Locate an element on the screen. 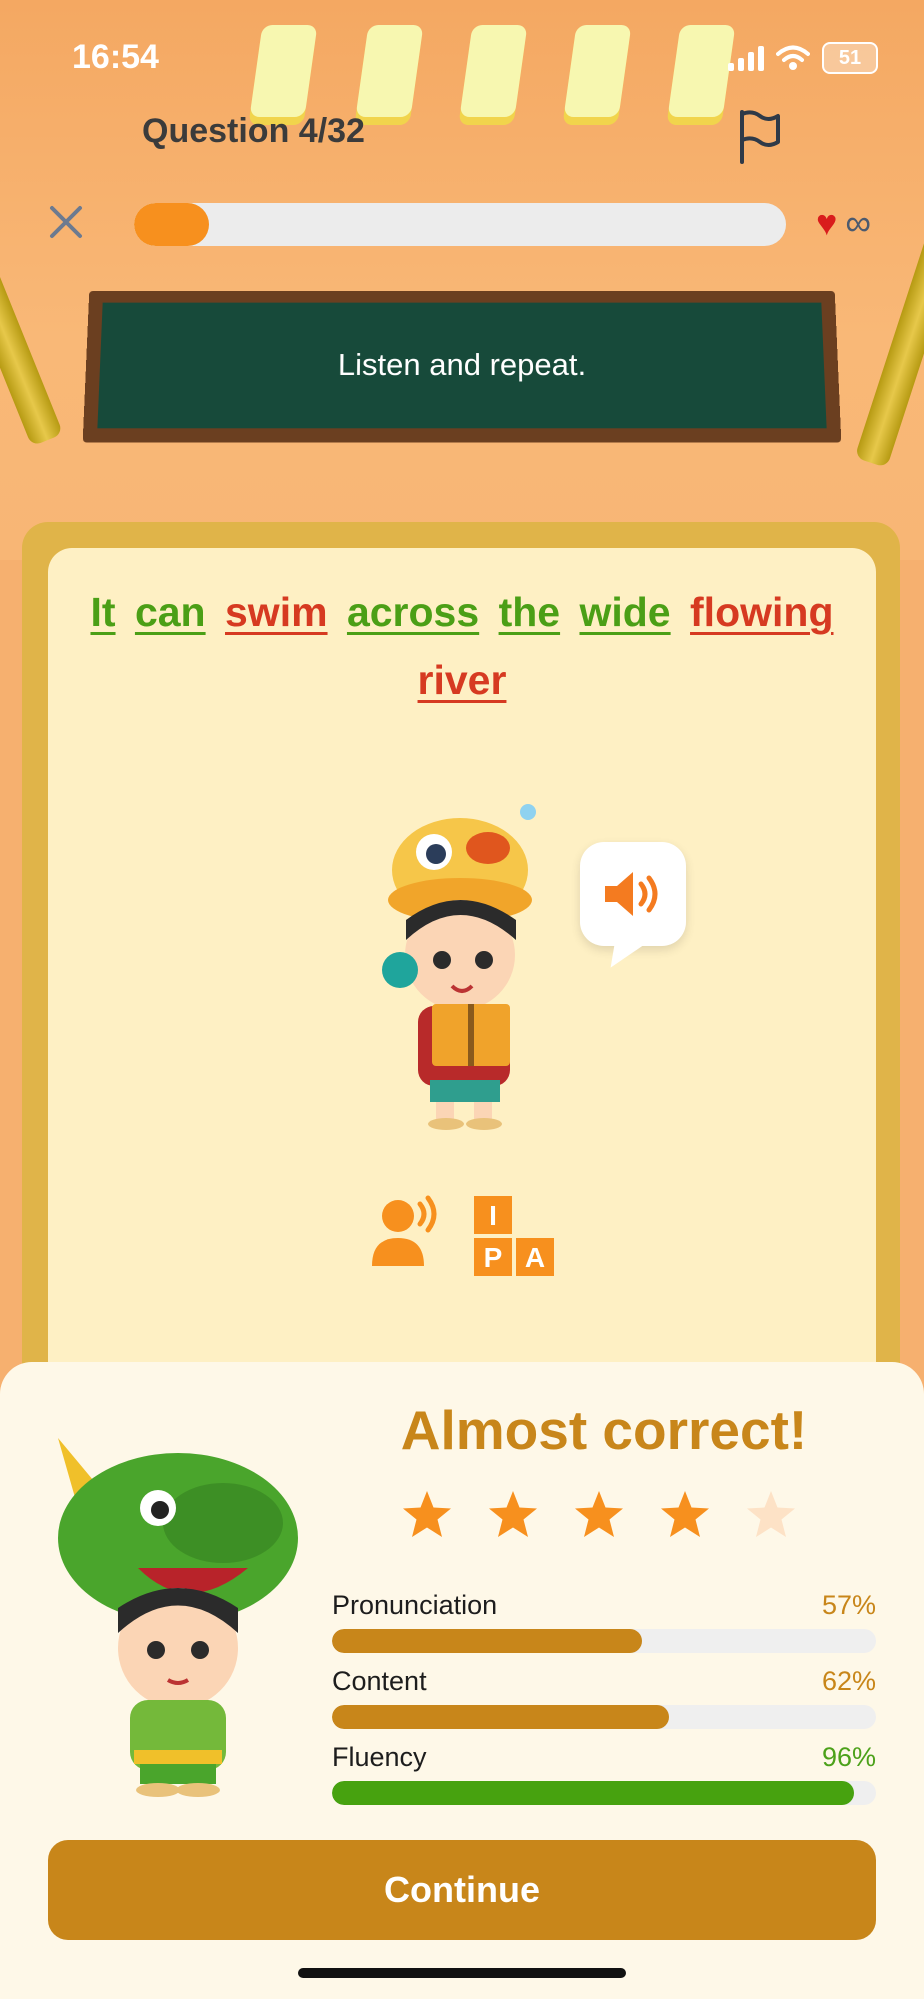  question-progress-bar is located at coordinates (460, 224).